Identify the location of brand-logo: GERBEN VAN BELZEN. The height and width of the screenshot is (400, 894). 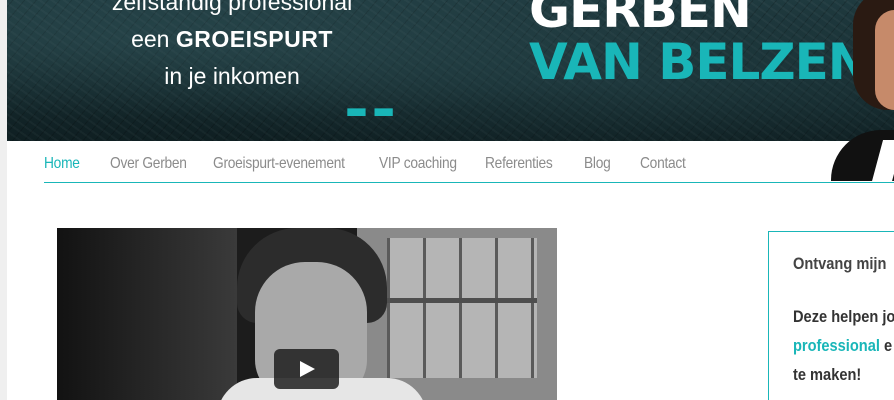
(699, 45).